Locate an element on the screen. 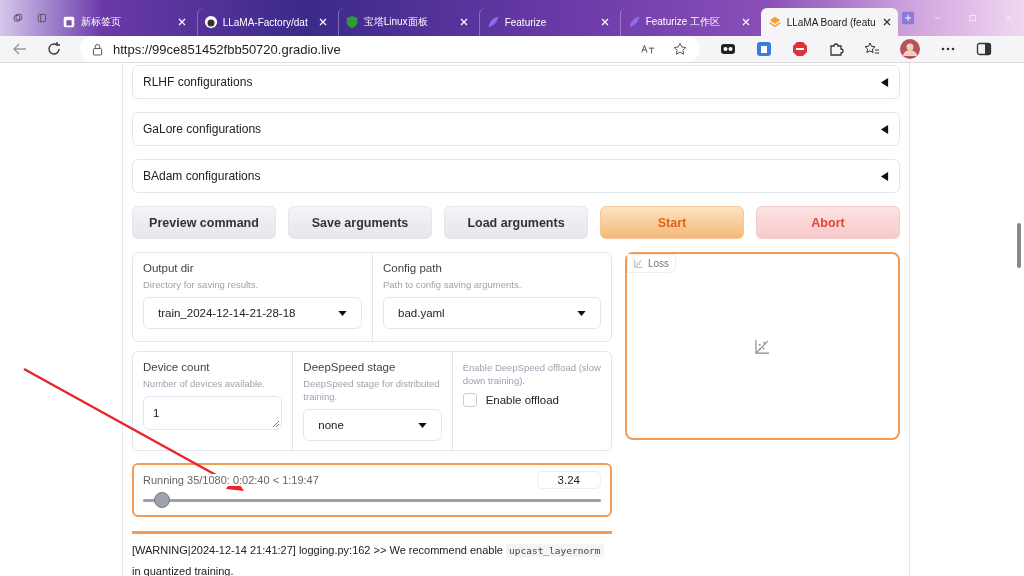 This screenshot has height=576, width=1024. field-hint: Number of devices available. is located at coordinates (204, 383).